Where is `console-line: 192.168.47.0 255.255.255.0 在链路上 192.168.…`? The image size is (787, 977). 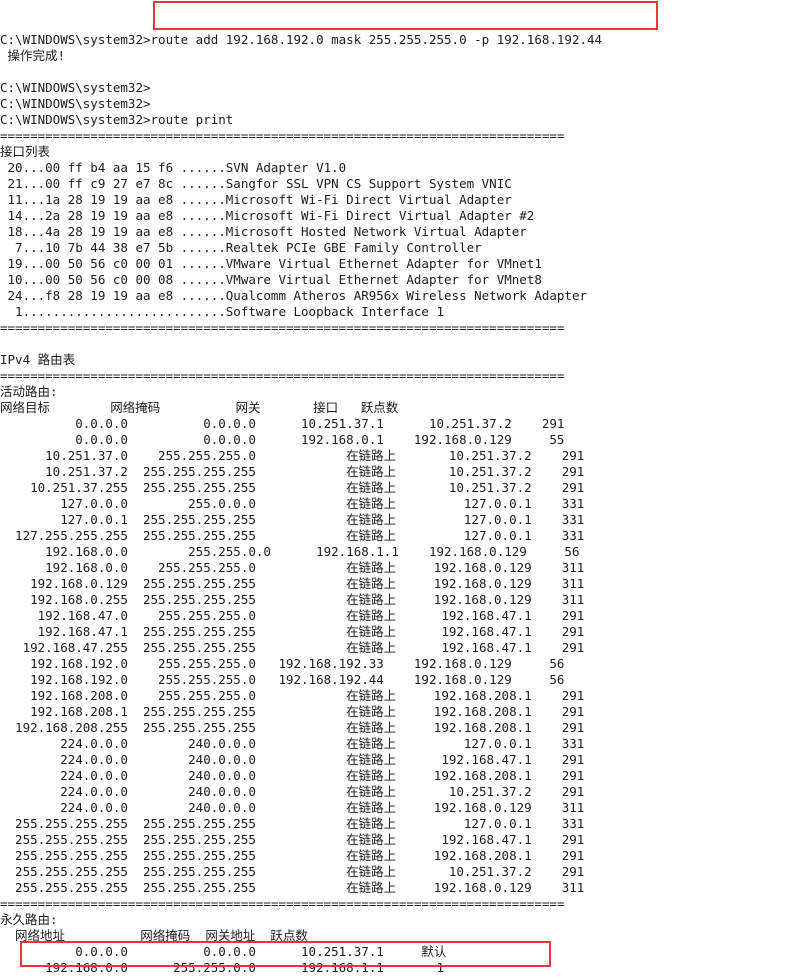 console-line: 192.168.47.0 255.255.255.0 在链路上 192.168.… is located at coordinates (292, 615).